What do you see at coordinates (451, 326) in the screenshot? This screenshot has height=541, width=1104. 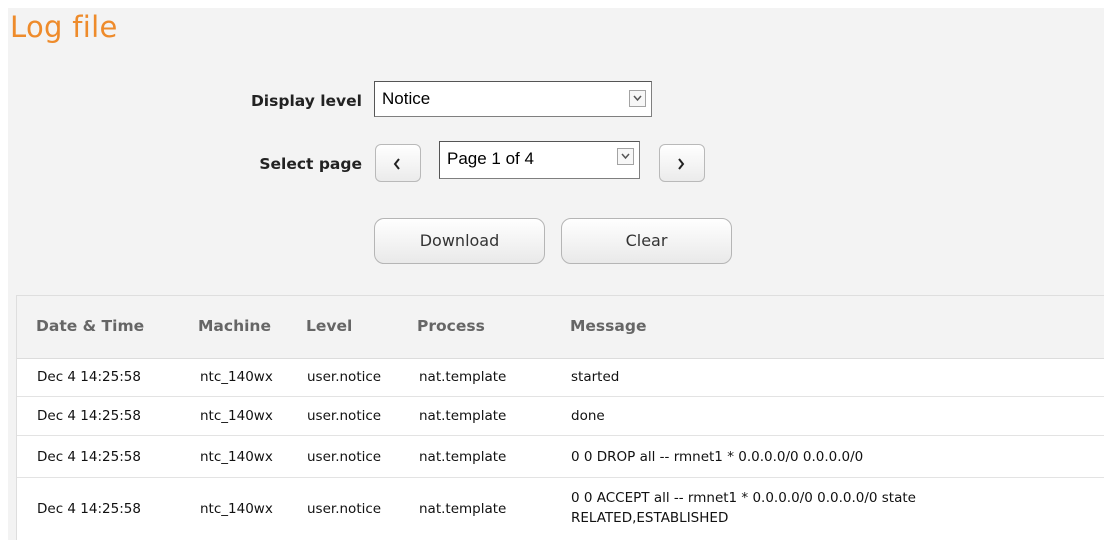 I see `header-process: Process` at bounding box center [451, 326].